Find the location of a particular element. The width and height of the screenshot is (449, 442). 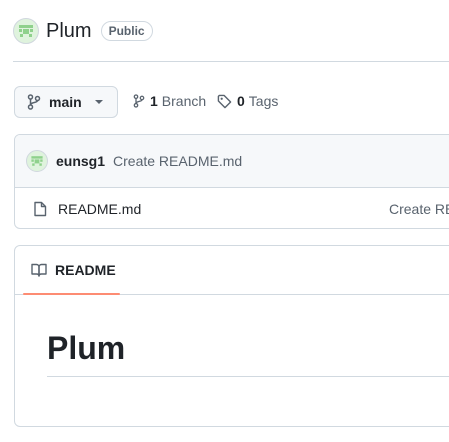

tag-count: 0 is located at coordinates (241, 101).